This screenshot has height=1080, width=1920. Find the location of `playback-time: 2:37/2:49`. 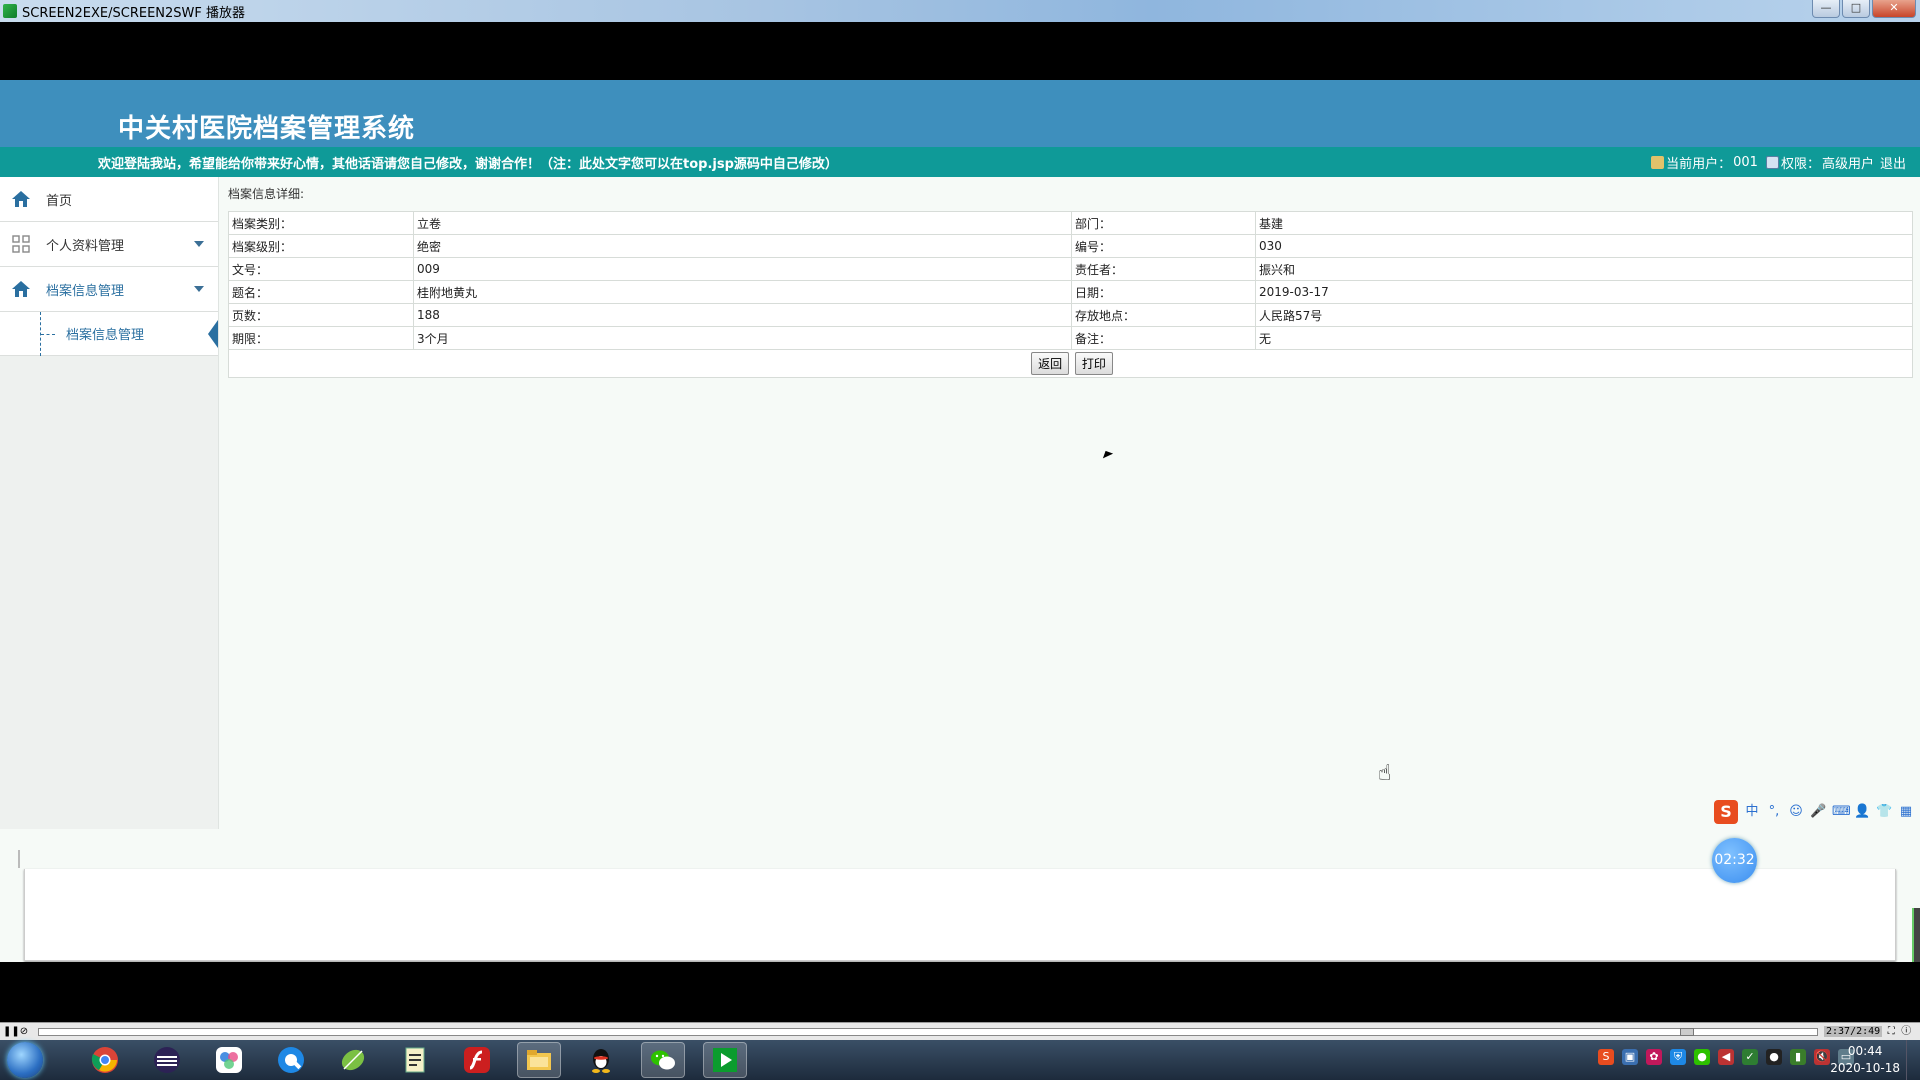

playback-time: 2:37/2:49 is located at coordinates (1853, 1031).